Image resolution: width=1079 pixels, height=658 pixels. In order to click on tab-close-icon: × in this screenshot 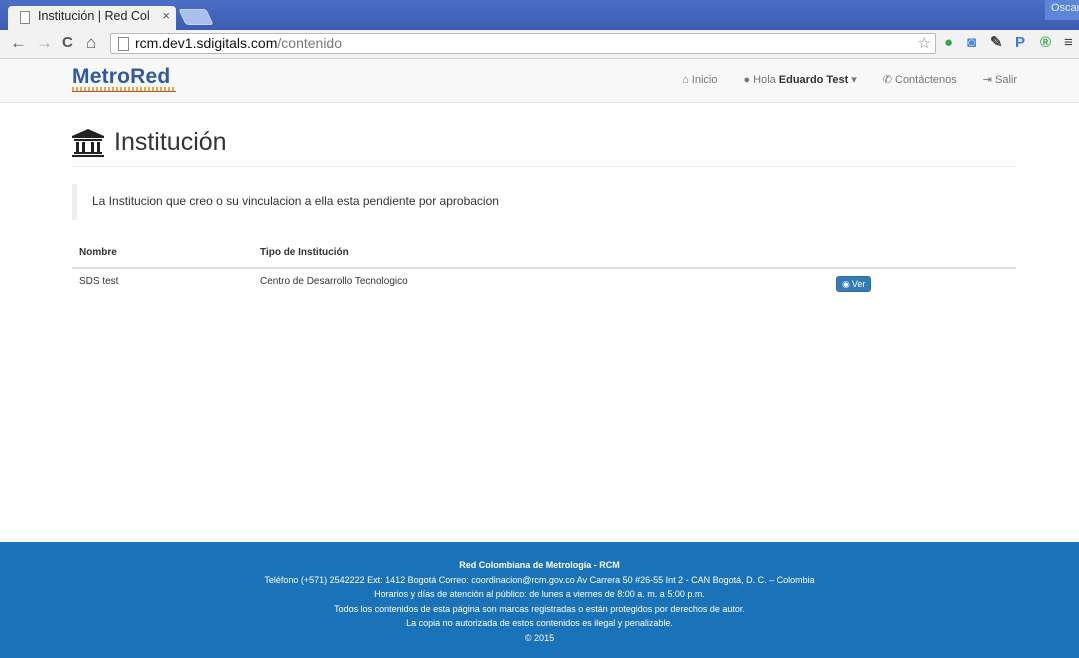, I will do `click(166, 15)`.